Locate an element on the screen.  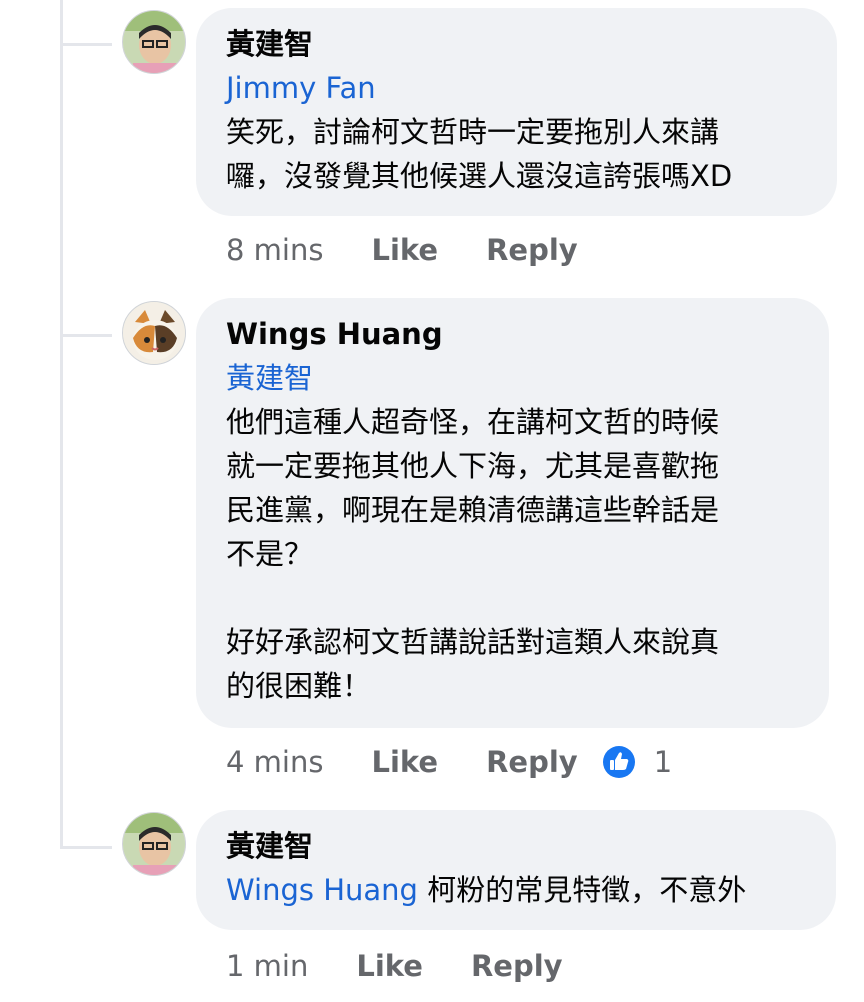
comment-bubble: 黃建智 Wings Huang 柯粉的常見特徵，不意外 is located at coordinates (516, 870).